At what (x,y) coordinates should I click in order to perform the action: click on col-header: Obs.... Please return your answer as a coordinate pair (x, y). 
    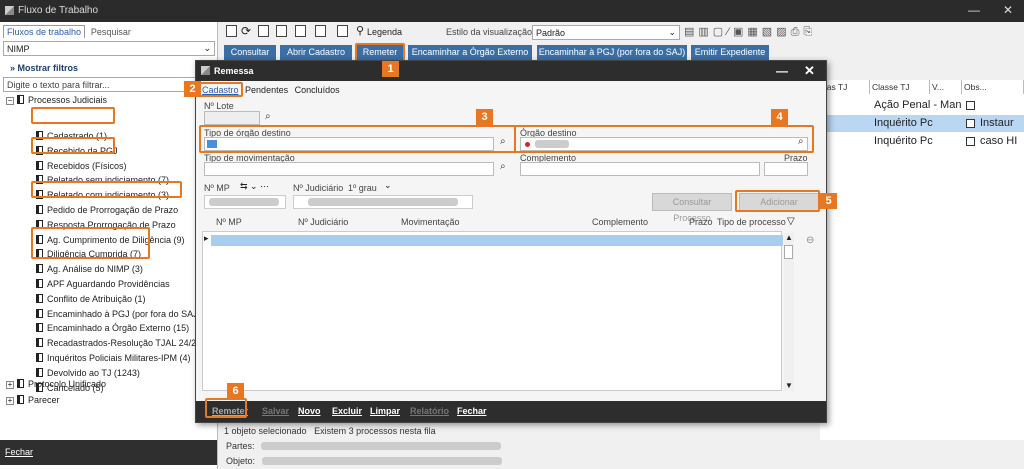
    Looking at the image, I should click on (993, 87).